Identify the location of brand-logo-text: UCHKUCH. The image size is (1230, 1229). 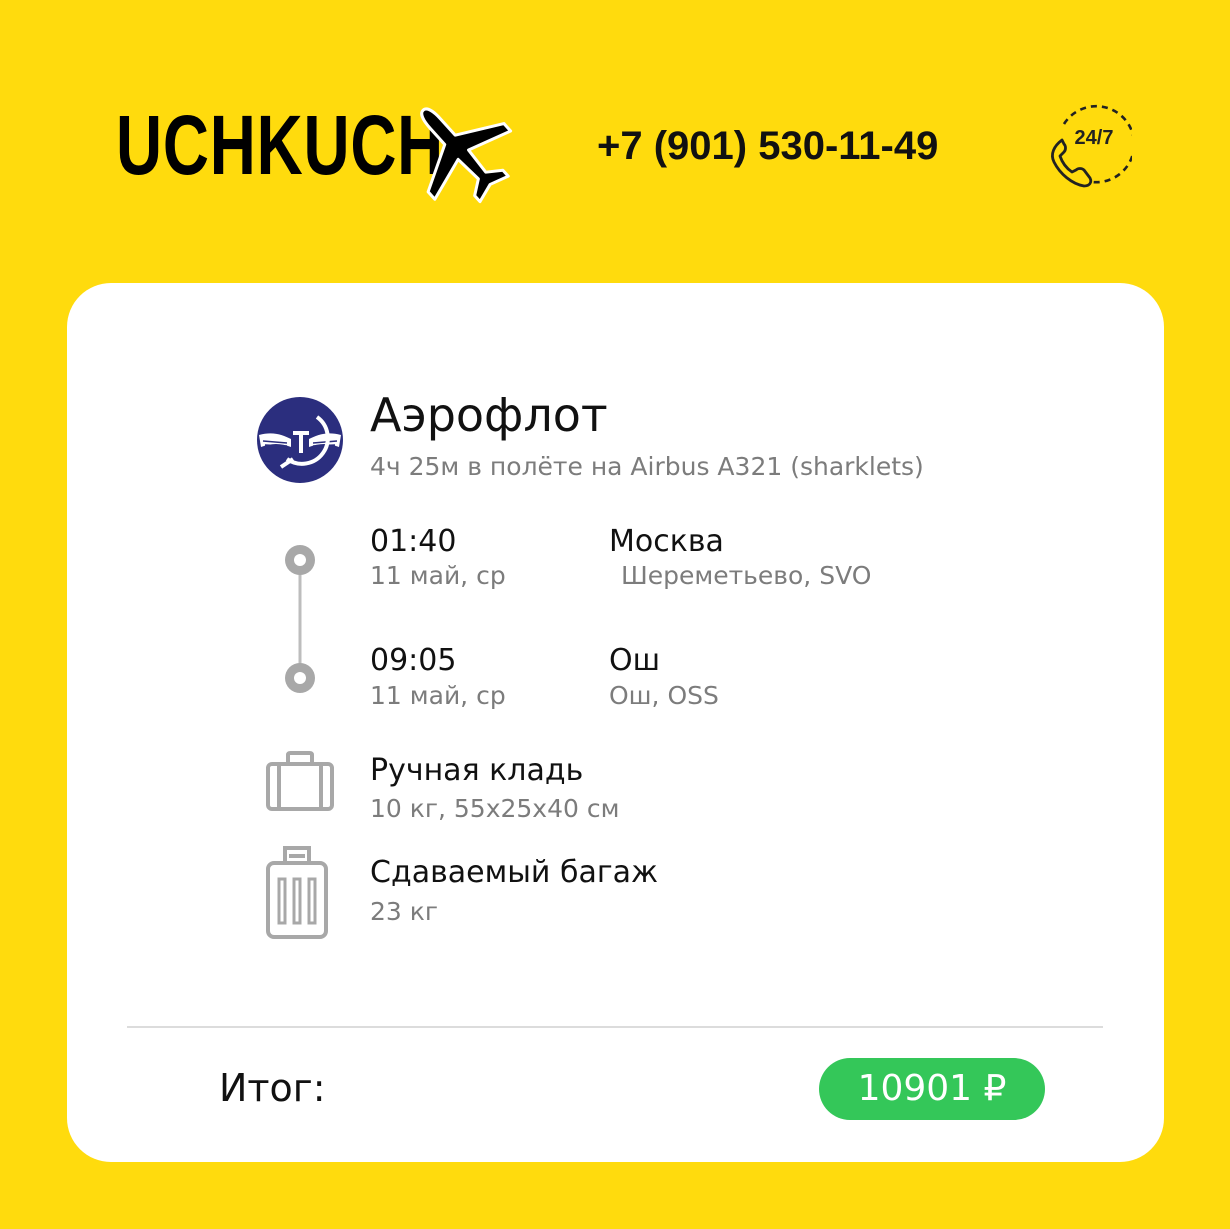
(280, 145).